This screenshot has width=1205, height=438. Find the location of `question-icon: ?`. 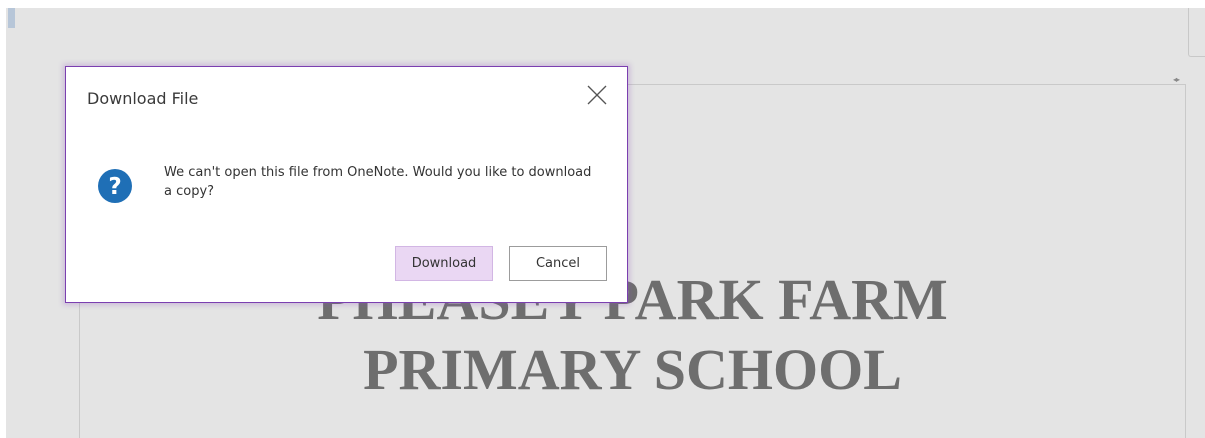

question-icon: ? is located at coordinates (115, 186).